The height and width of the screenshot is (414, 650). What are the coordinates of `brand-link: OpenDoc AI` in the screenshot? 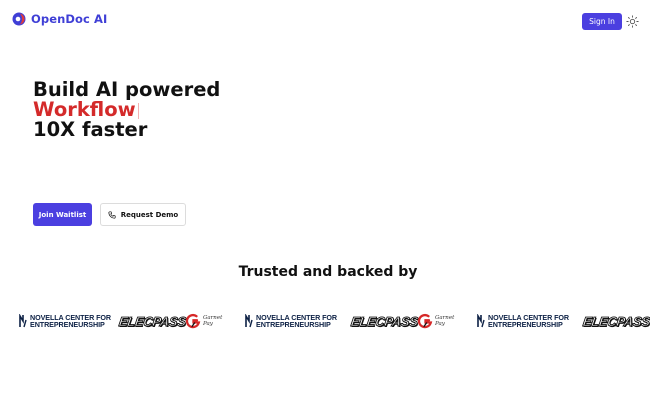 It's located at (59, 19).